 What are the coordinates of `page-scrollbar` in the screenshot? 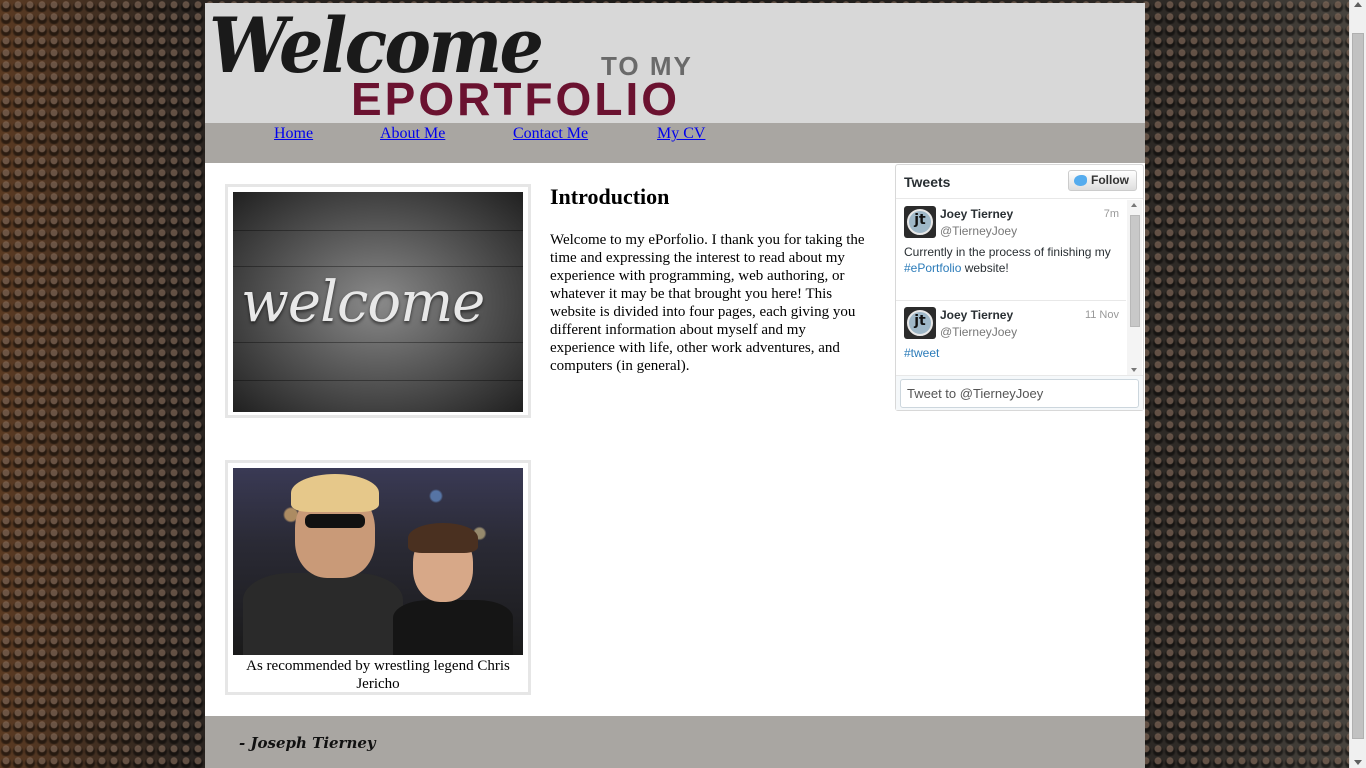 It's located at (1357, 384).